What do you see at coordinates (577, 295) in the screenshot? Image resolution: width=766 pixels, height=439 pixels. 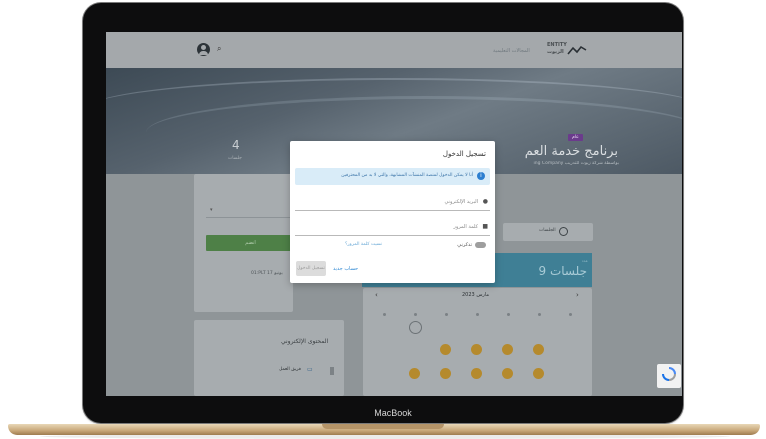 I see `calendar-next-button: ›` at bounding box center [577, 295].